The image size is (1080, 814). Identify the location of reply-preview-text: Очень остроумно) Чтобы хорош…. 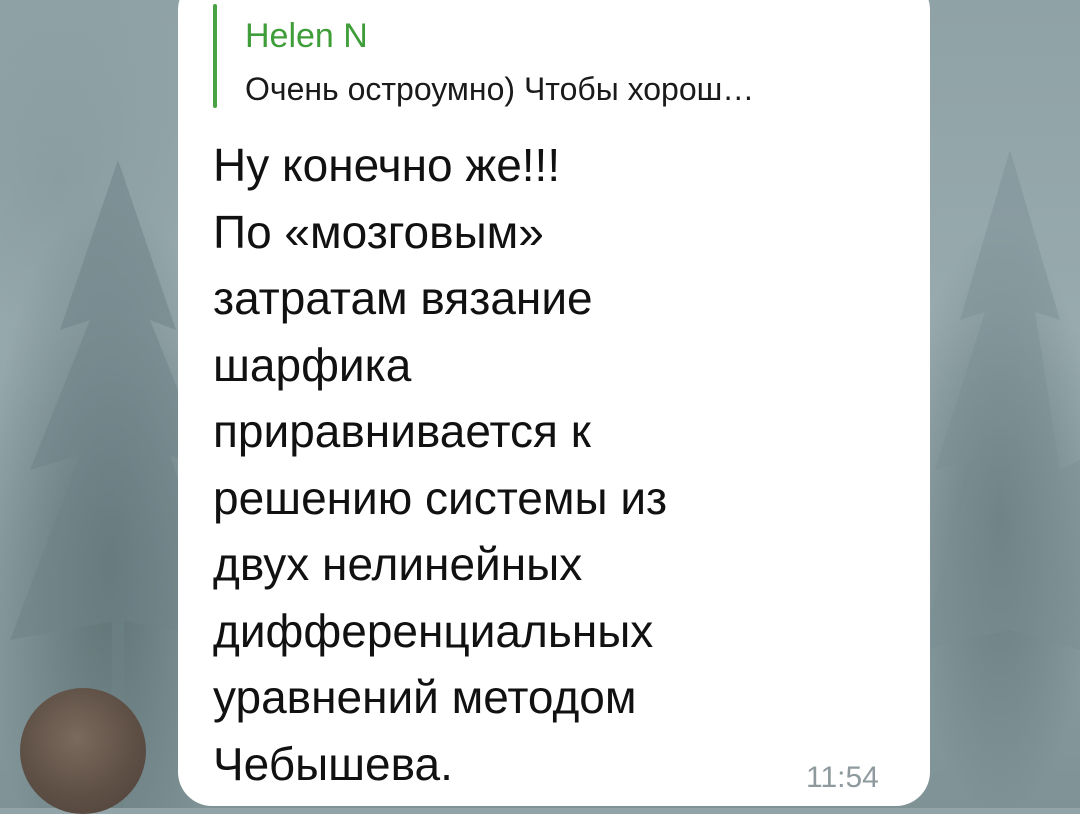
(500, 89).